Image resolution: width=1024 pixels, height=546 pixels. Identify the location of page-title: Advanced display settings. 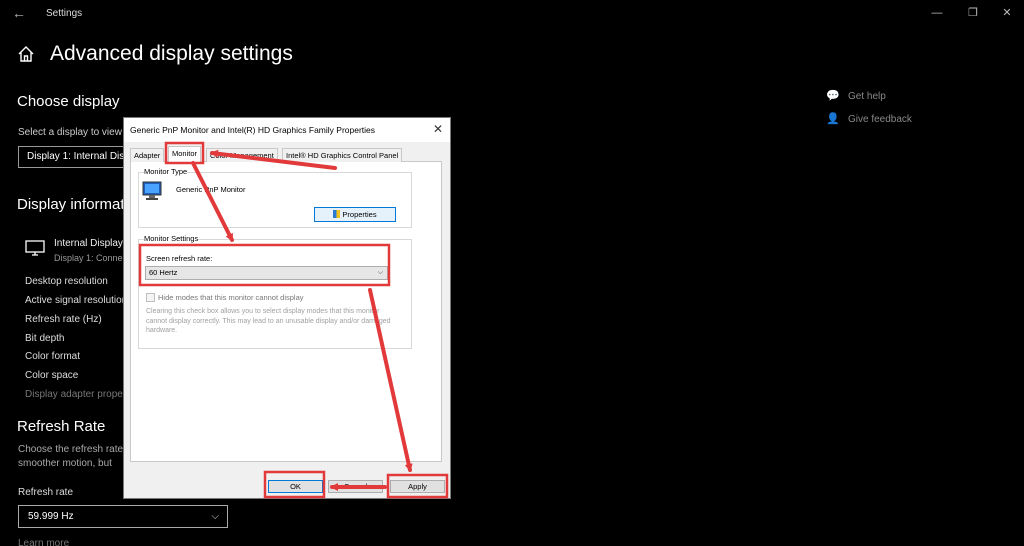
(171, 53).